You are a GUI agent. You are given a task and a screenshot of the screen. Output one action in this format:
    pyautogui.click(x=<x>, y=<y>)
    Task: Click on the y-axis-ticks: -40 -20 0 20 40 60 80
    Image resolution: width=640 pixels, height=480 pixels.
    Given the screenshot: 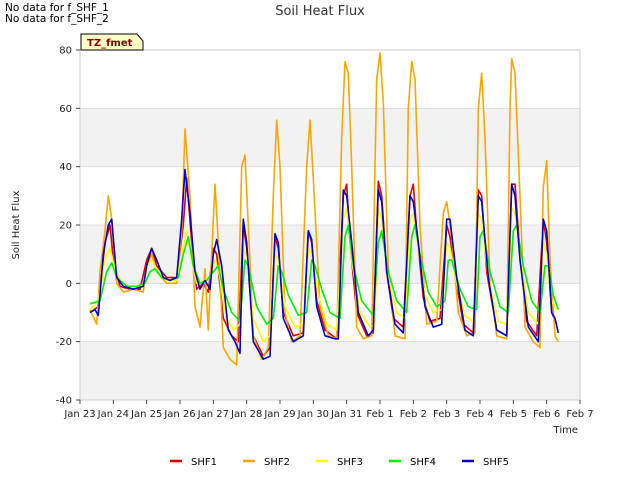 What is the action you would take?
    pyautogui.click(x=68, y=226)
    